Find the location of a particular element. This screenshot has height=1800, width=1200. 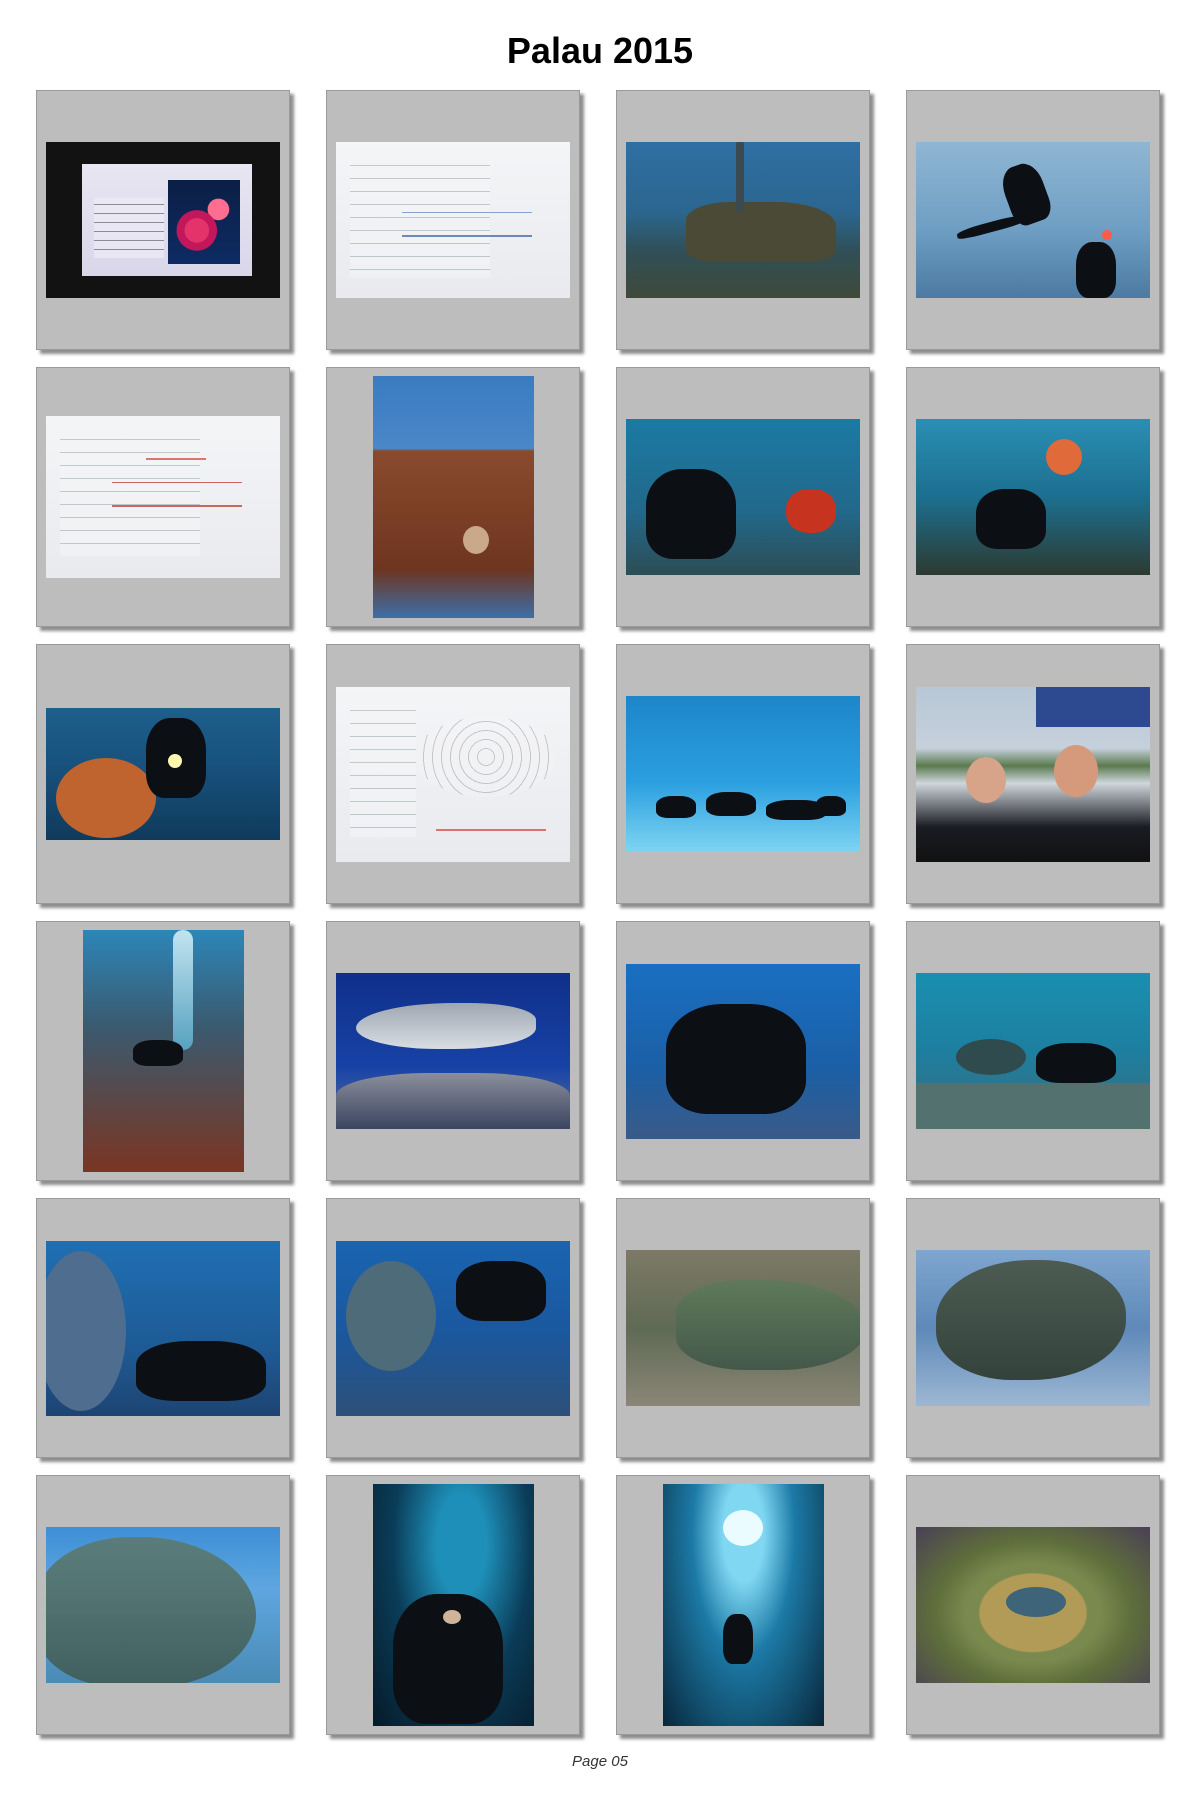

photo-diver-with-camera is located at coordinates (743, 497).